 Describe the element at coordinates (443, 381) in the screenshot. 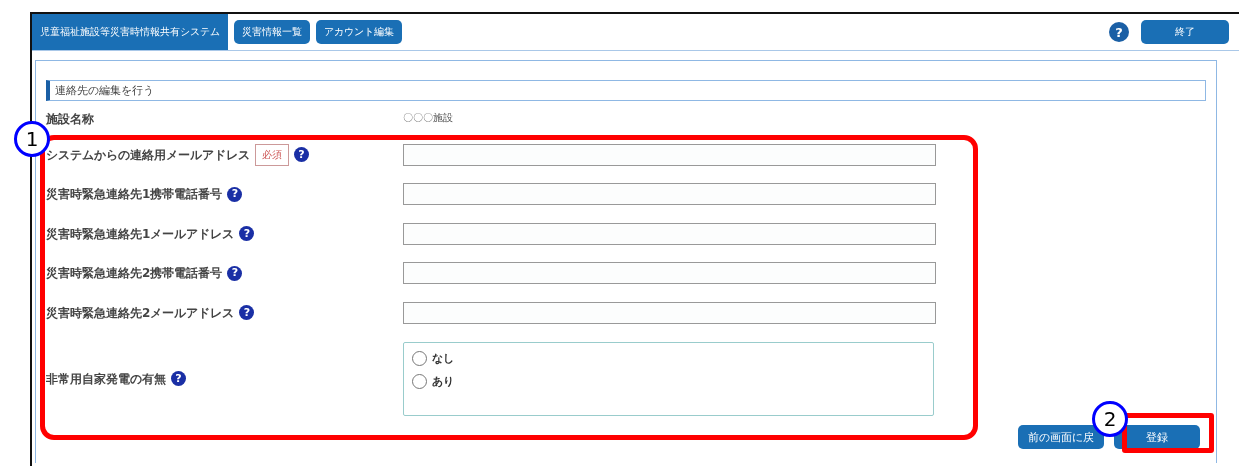

I see `radio-label: あり` at that location.